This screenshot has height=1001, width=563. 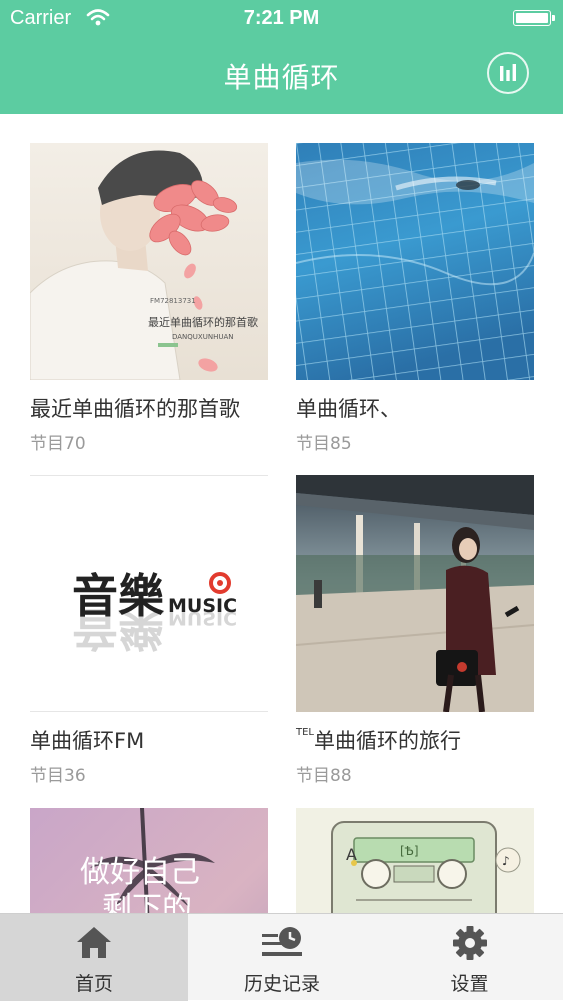 What do you see at coordinates (387, 741) in the screenshot?
I see `playlist-title-text: 单曲循环的旅行` at bounding box center [387, 741].